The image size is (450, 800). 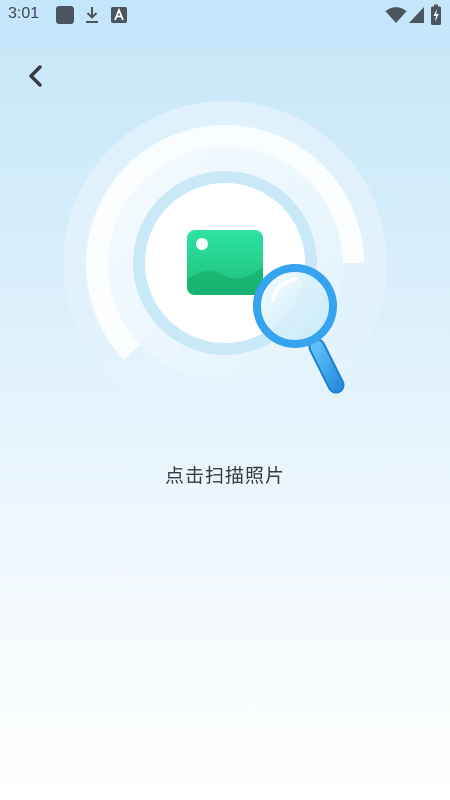 What do you see at coordinates (225, 474) in the screenshot?
I see `scan-photos-label: 点击扫描照片` at bounding box center [225, 474].